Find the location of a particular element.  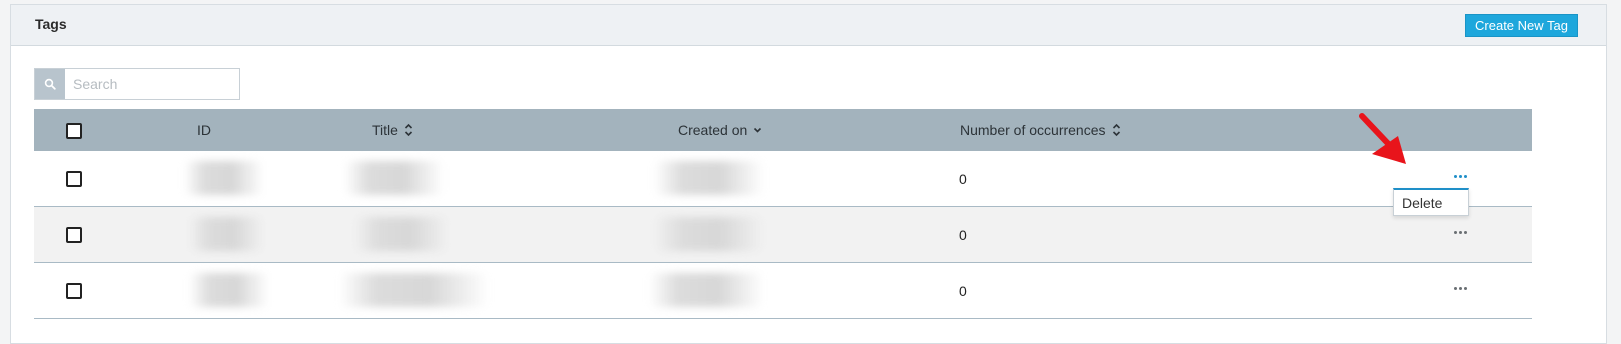

search-box is located at coordinates (137, 84).